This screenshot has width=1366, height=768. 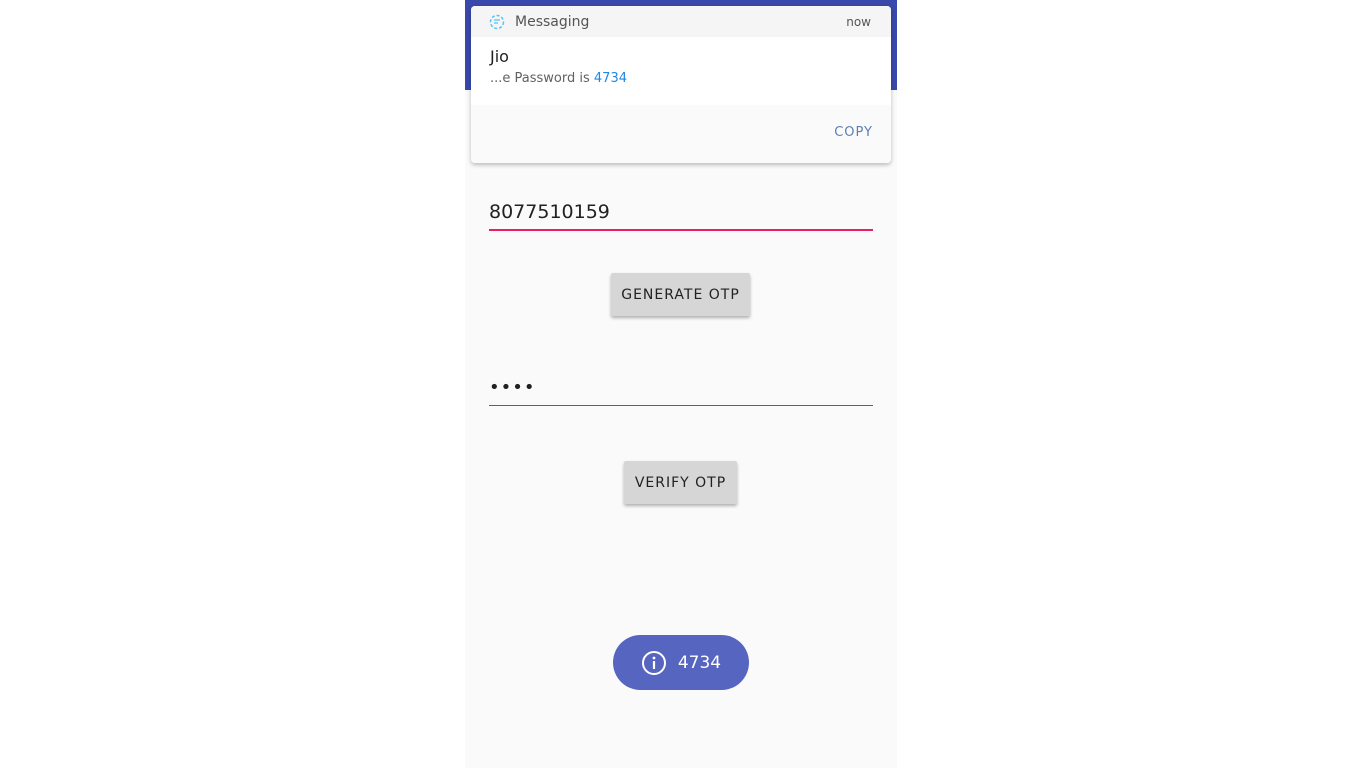 What do you see at coordinates (552, 21) in the screenshot?
I see `notification-app-name: Messaging` at bounding box center [552, 21].